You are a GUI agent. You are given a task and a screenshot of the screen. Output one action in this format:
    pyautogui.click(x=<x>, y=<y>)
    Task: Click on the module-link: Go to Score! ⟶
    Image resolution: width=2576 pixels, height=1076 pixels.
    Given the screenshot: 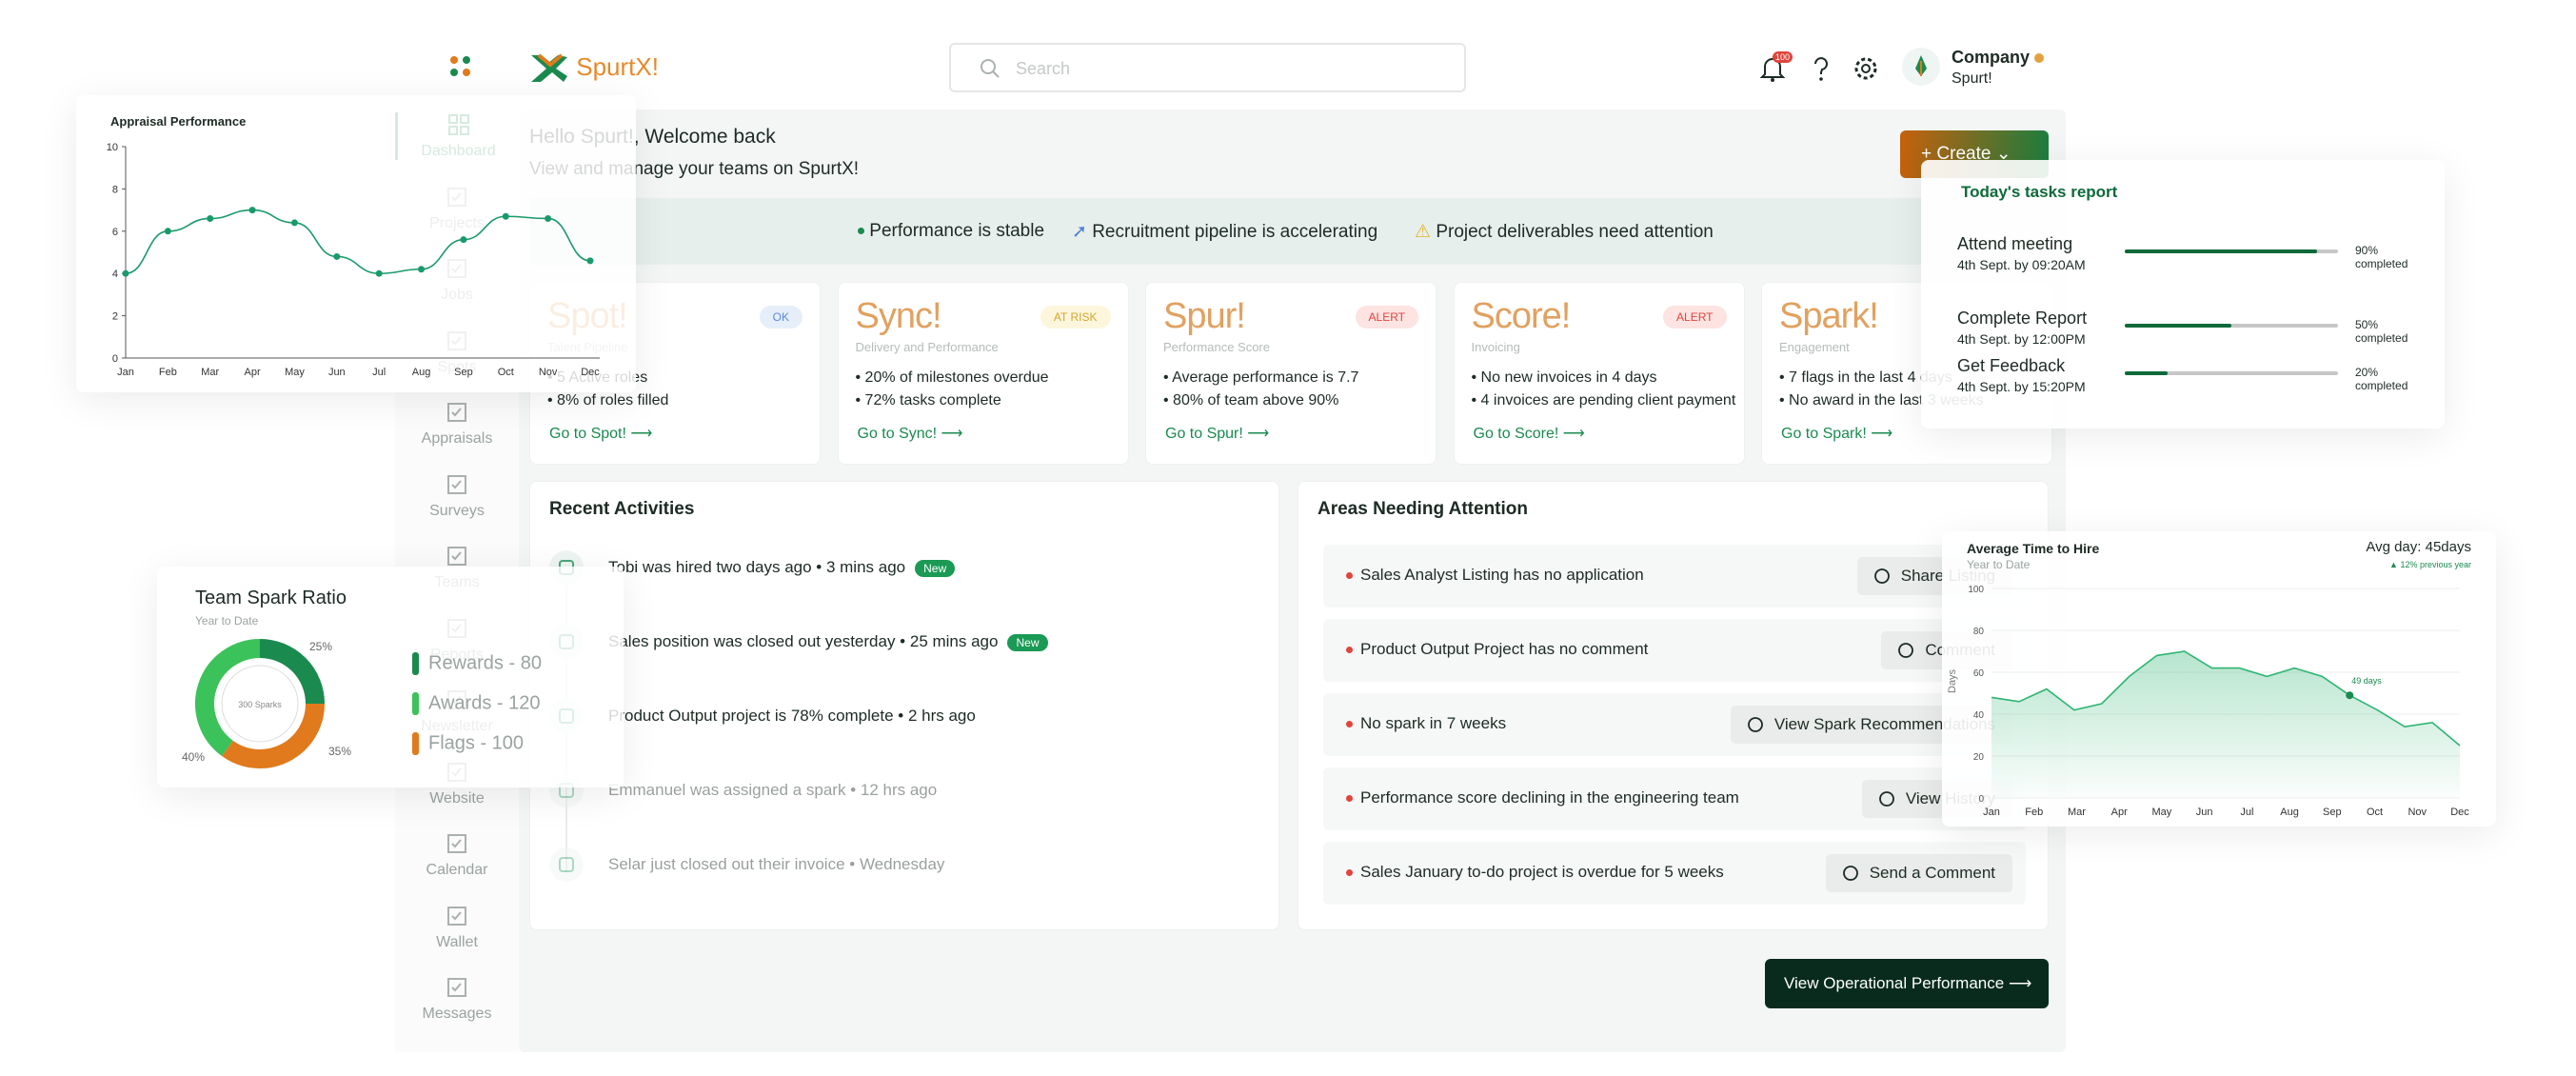 What is the action you would take?
    pyautogui.click(x=1530, y=433)
    